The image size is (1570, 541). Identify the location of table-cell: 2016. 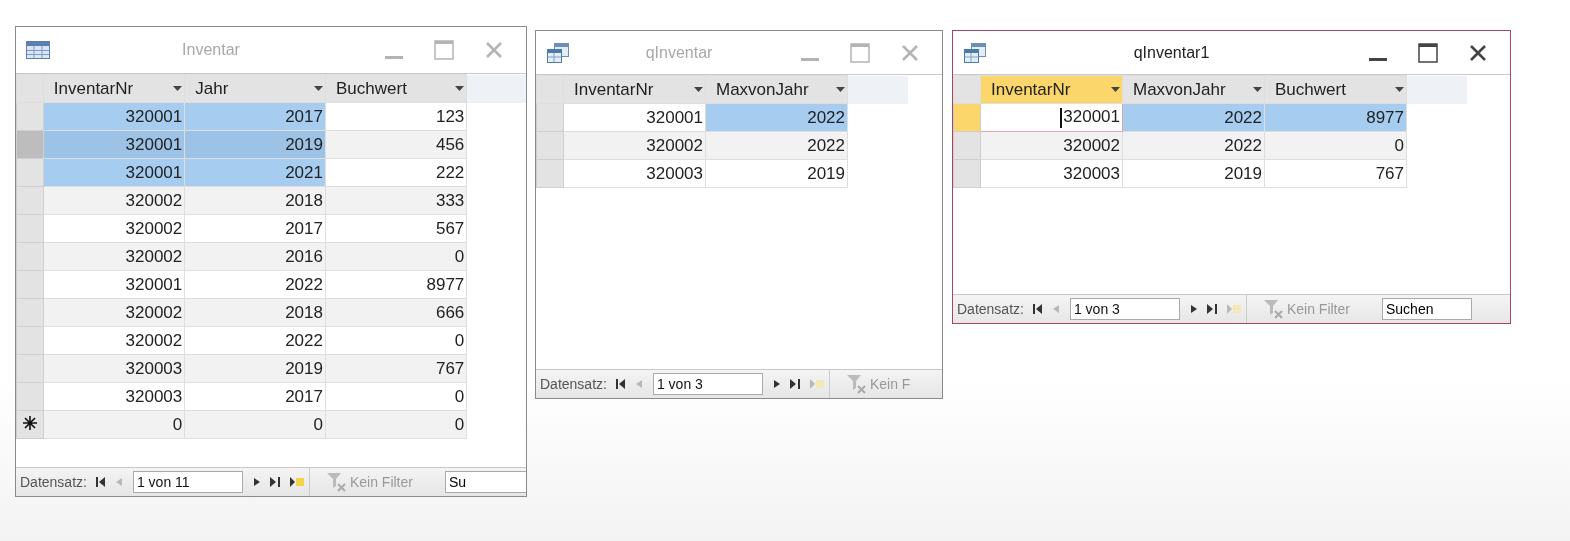
(255, 256).